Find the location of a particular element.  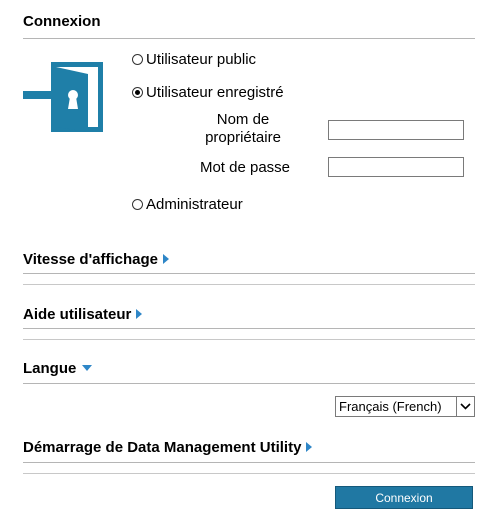

login-title-divider is located at coordinates (249, 38).